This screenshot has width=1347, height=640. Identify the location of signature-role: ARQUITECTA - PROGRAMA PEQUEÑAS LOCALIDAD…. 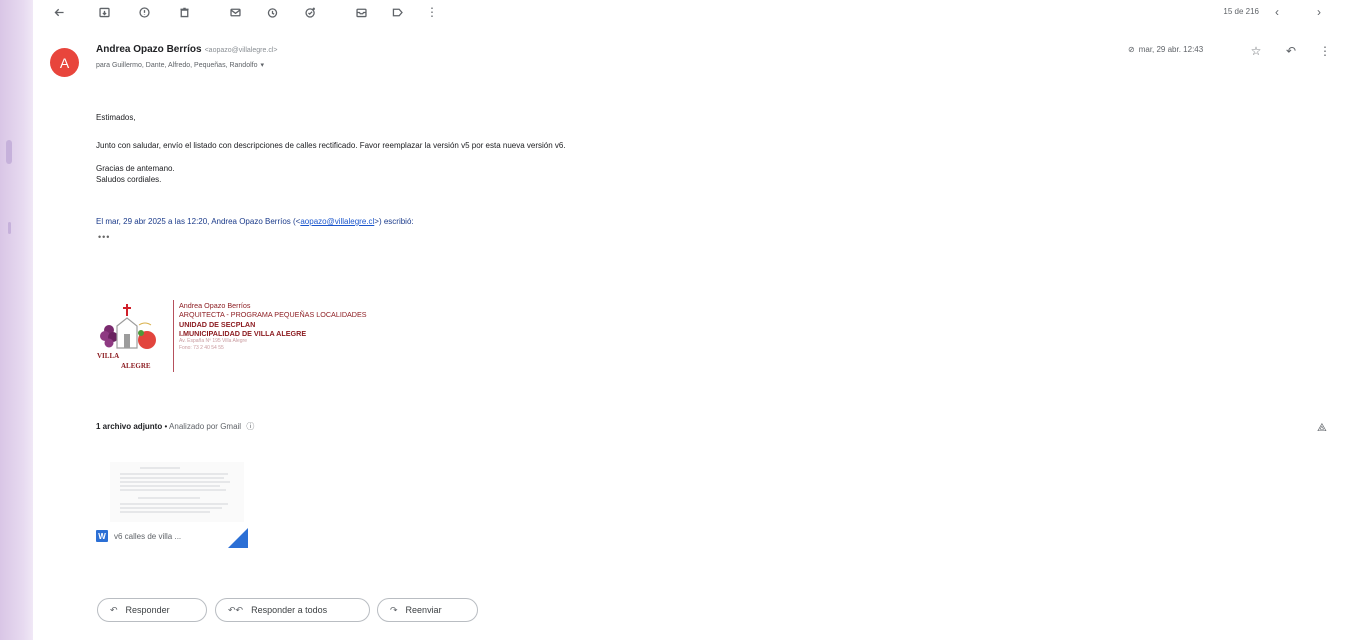
(273, 315).